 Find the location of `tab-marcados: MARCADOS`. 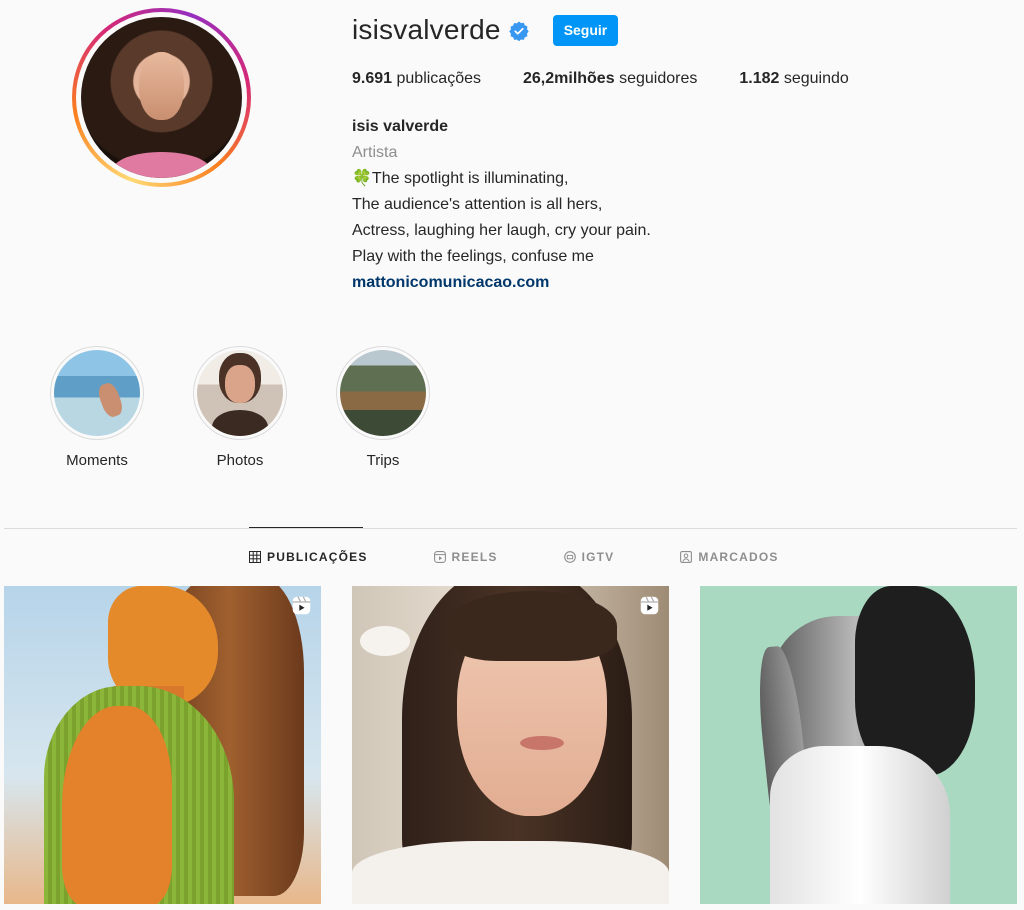

tab-marcados: MARCADOS is located at coordinates (729, 557).